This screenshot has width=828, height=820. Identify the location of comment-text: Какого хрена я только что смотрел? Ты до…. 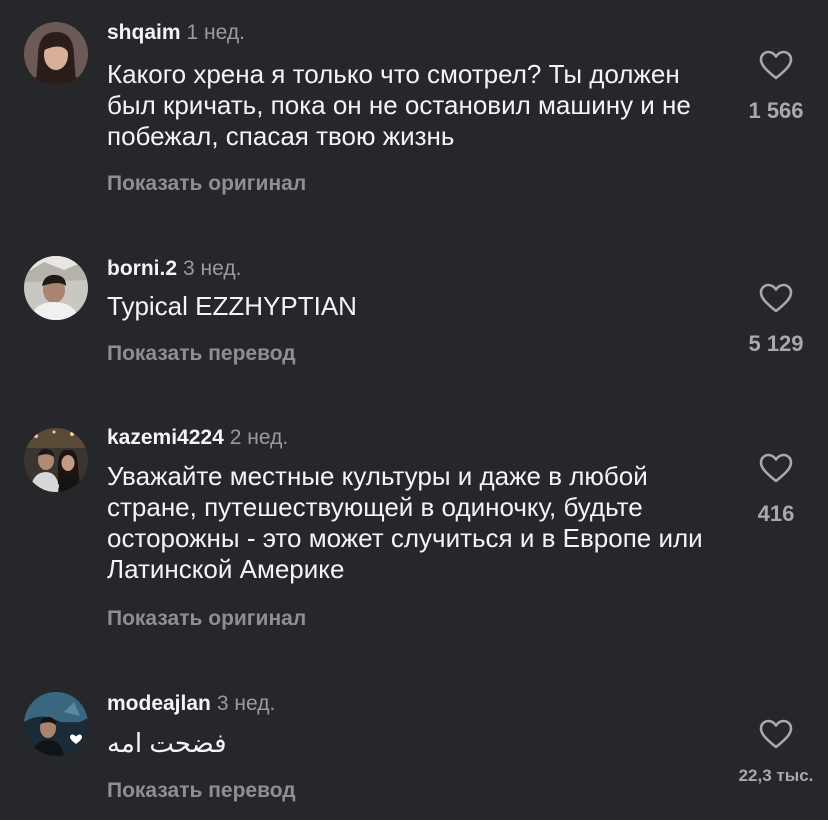
(399, 105).